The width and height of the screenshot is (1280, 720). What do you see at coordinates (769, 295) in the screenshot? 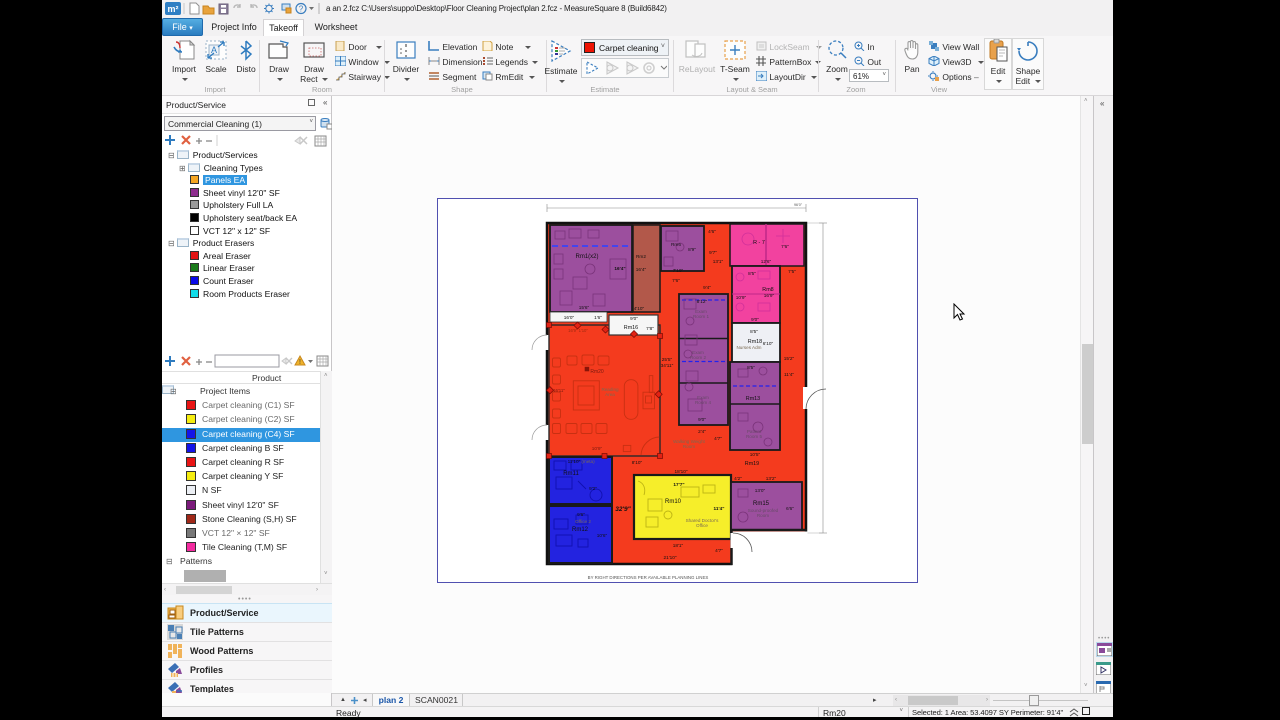
I see `svg-text: 16'9"` at bounding box center [769, 295].